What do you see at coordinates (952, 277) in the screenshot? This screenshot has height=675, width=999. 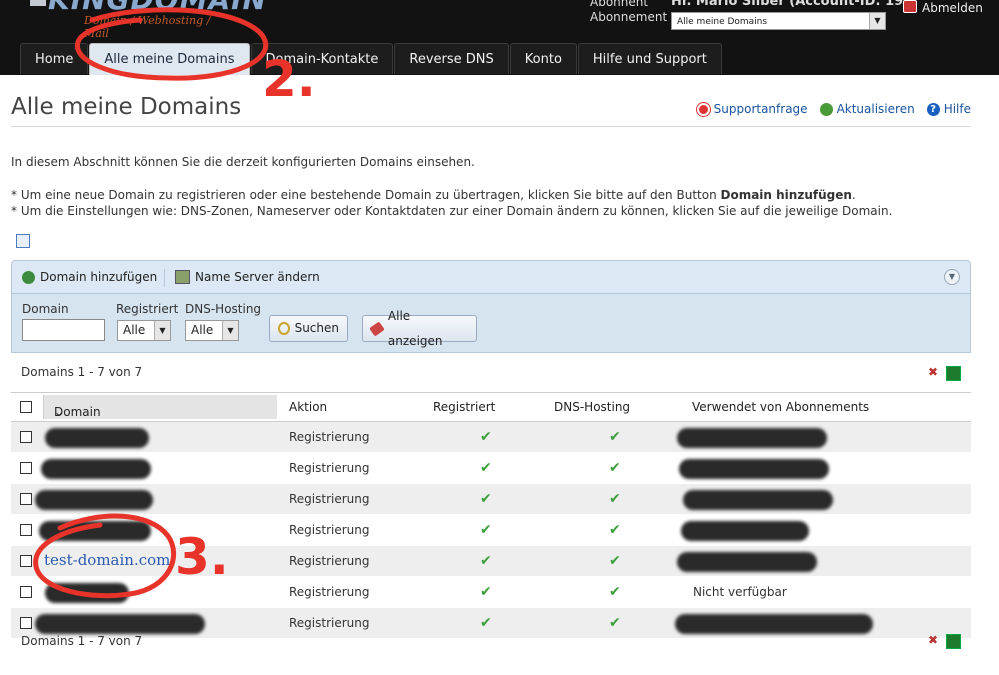 I see `collapse-icon: ▼` at bounding box center [952, 277].